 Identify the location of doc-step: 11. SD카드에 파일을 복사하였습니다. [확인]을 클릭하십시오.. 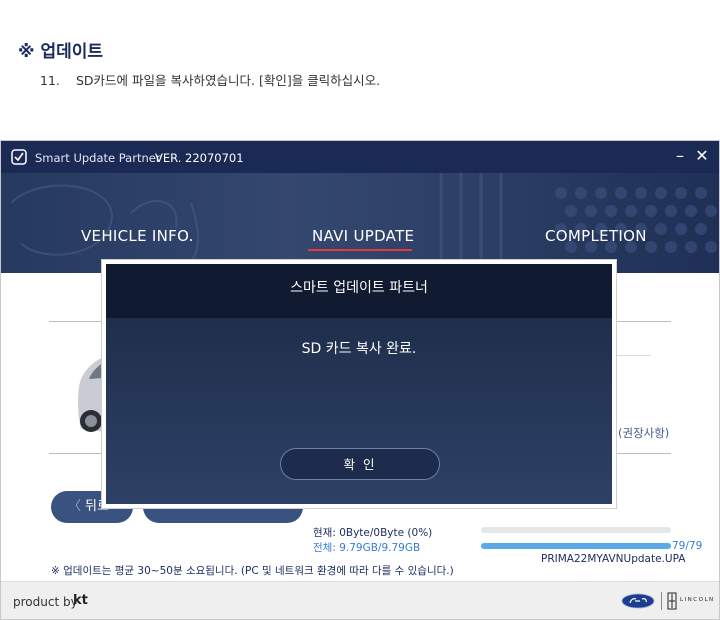
(210, 79).